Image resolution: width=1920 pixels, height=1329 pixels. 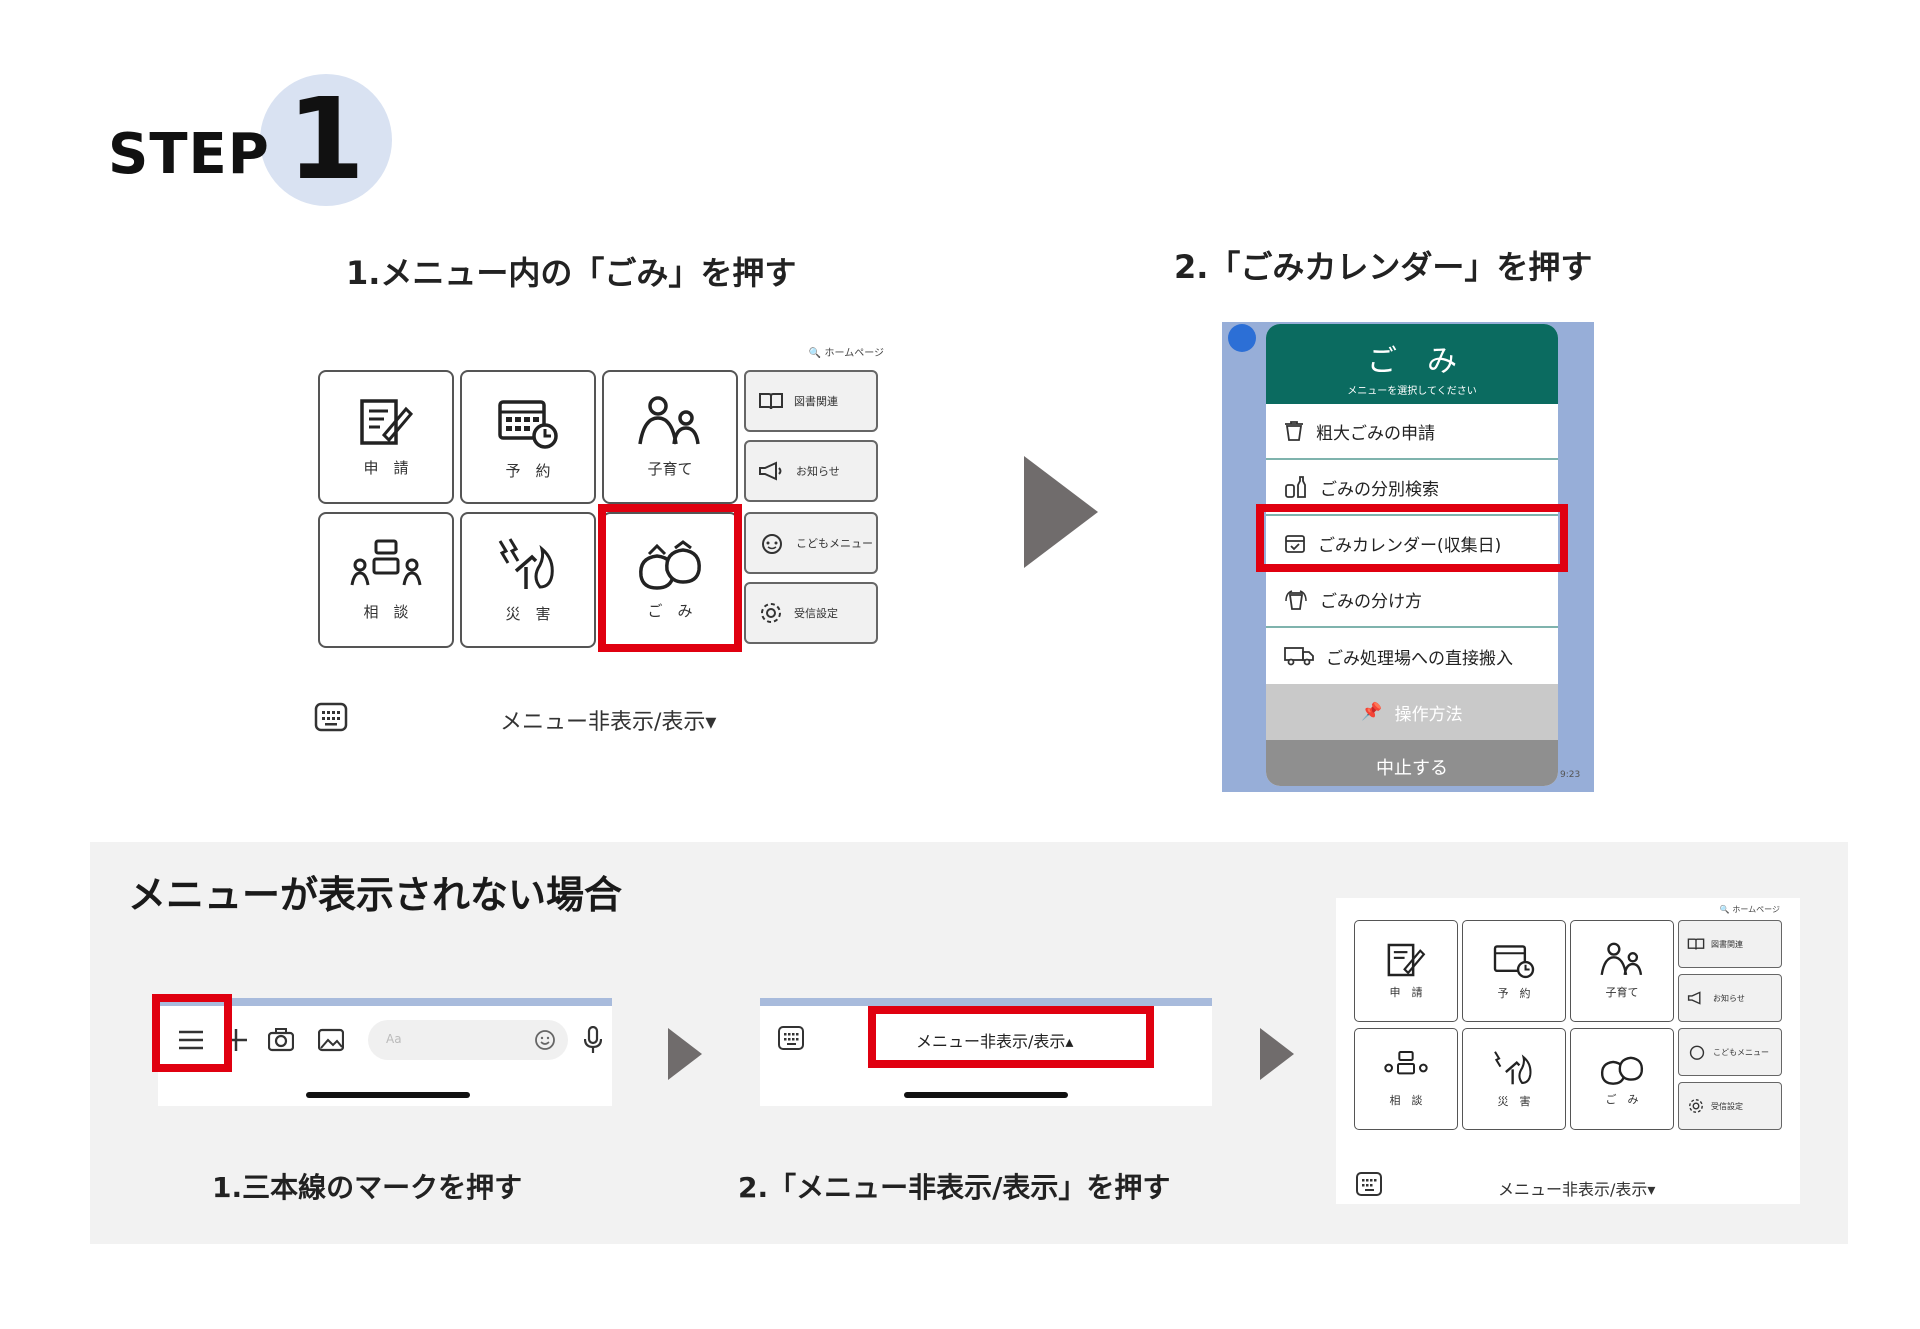 What do you see at coordinates (771, 401) in the screenshot?
I see `book-icon` at bounding box center [771, 401].